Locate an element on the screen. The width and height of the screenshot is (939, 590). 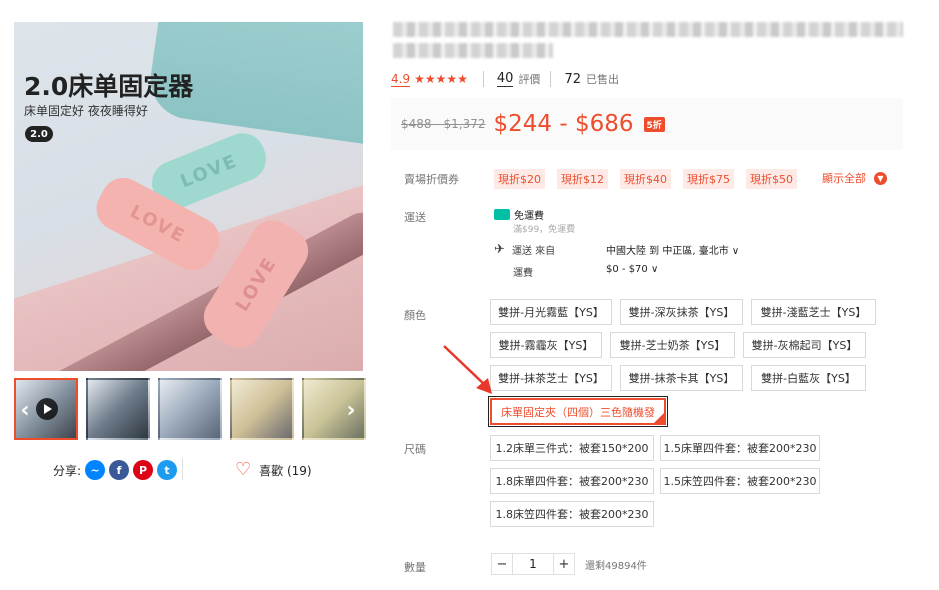
sold-count: 72 is located at coordinates (572, 79).